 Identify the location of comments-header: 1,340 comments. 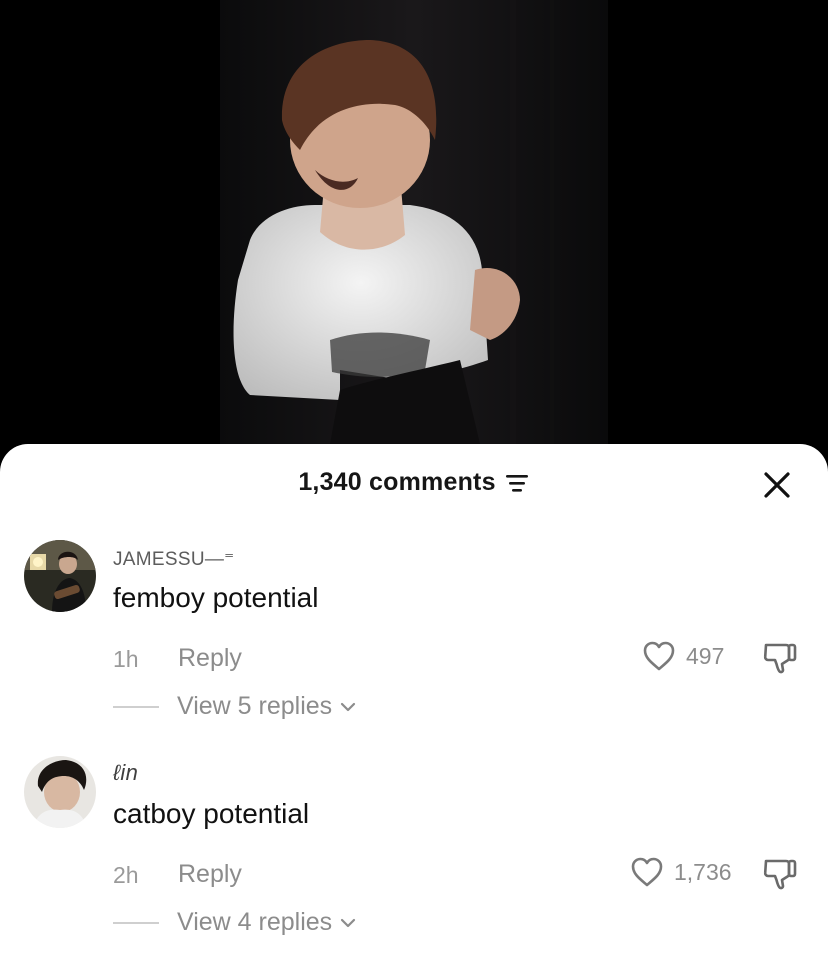
(414, 486).